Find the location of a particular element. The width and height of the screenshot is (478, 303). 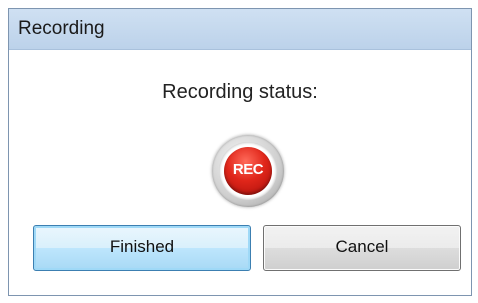

record-indicator: REC is located at coordinates (248, 171).